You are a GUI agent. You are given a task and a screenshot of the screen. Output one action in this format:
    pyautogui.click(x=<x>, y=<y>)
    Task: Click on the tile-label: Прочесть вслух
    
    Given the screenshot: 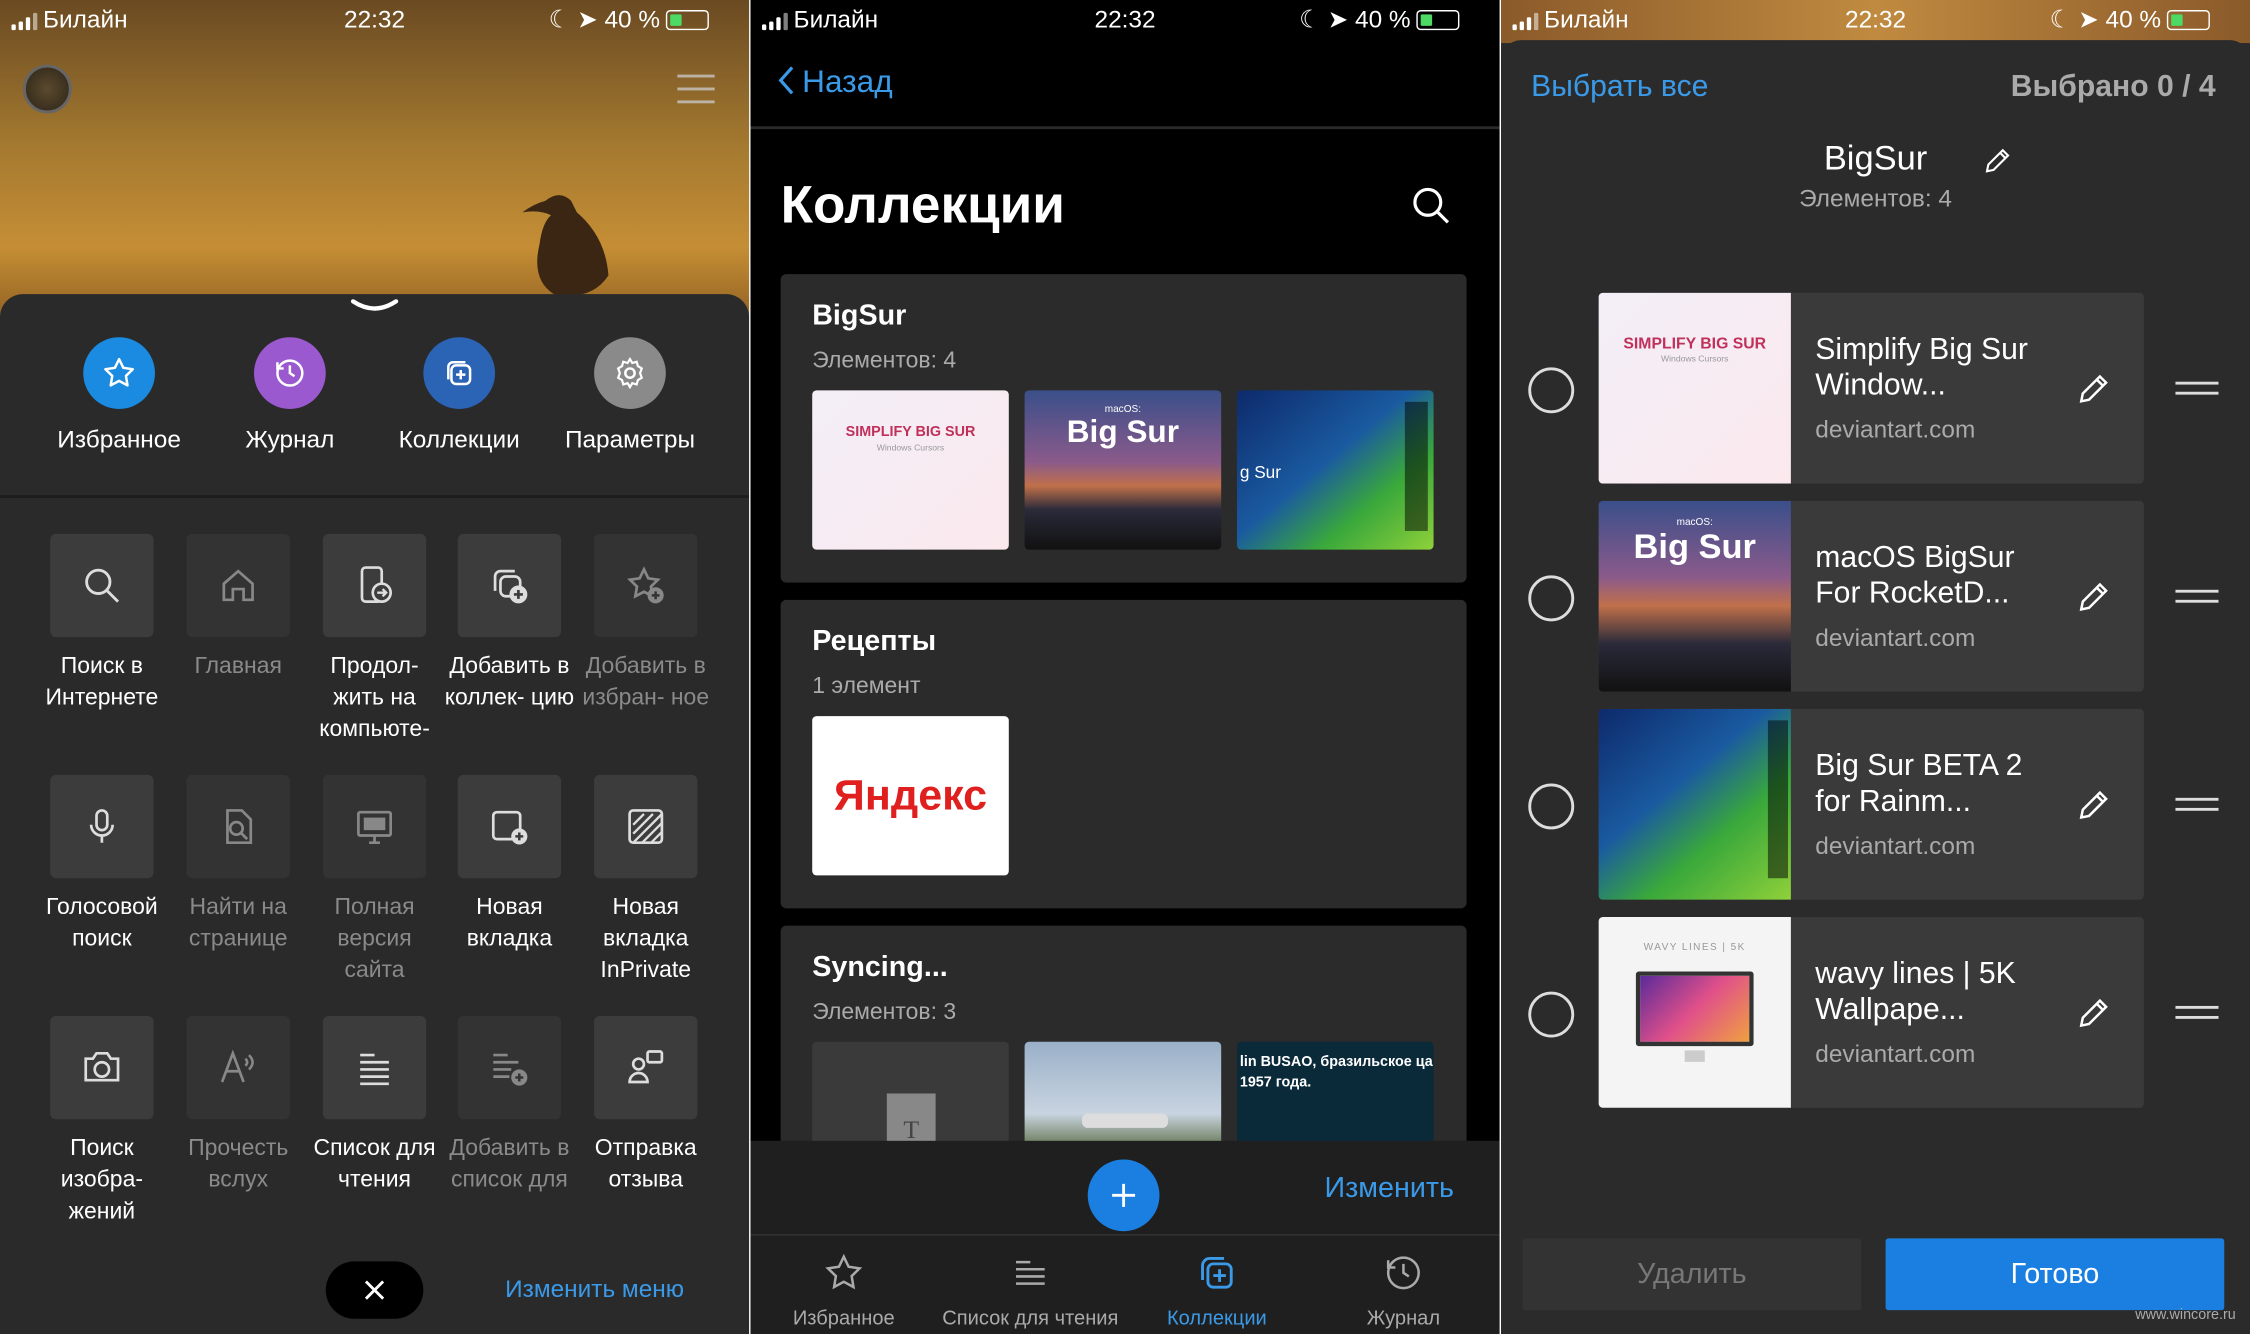 What is the action you would take?
    pyautogui.click(x=238, y=1164)
    